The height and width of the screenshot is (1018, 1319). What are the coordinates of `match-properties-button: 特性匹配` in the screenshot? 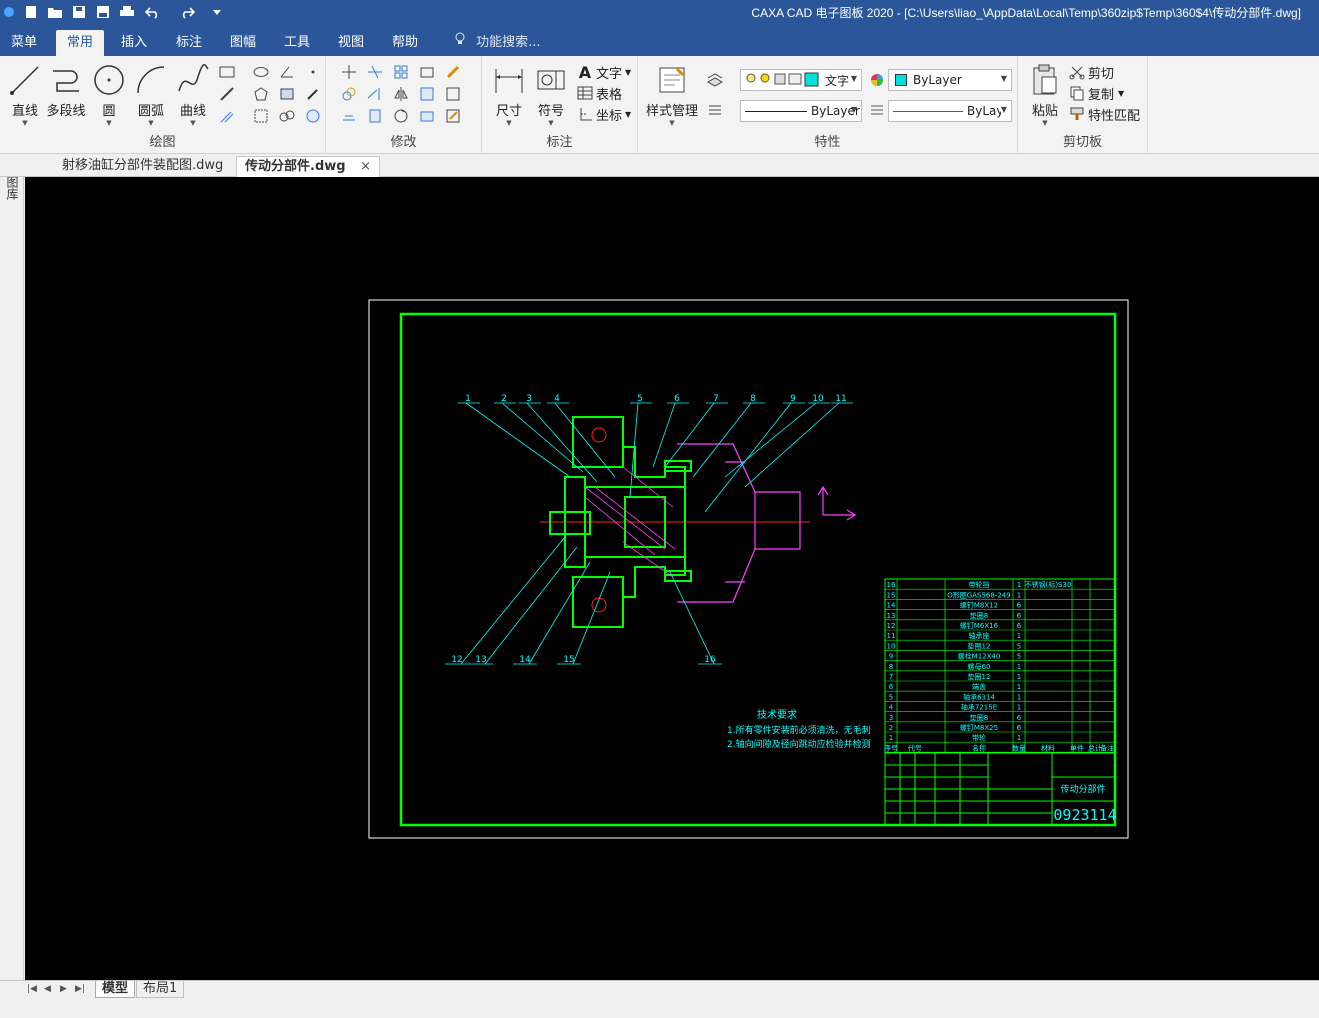 It's located at (1104, 114).